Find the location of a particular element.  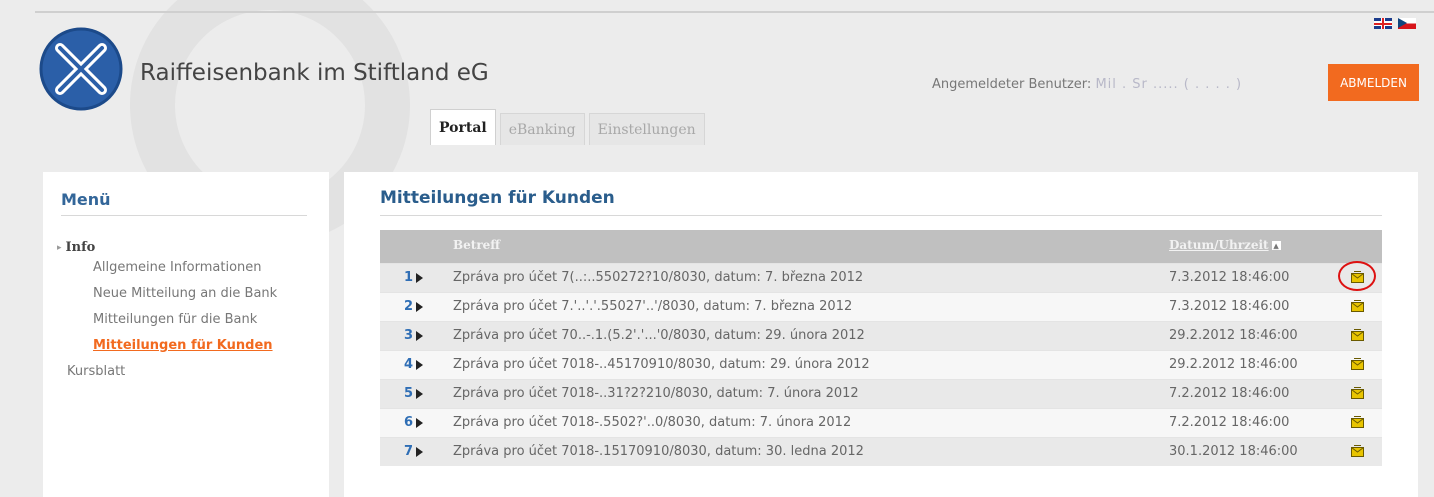

row-number: 4 is located at coordinates (414, 364).